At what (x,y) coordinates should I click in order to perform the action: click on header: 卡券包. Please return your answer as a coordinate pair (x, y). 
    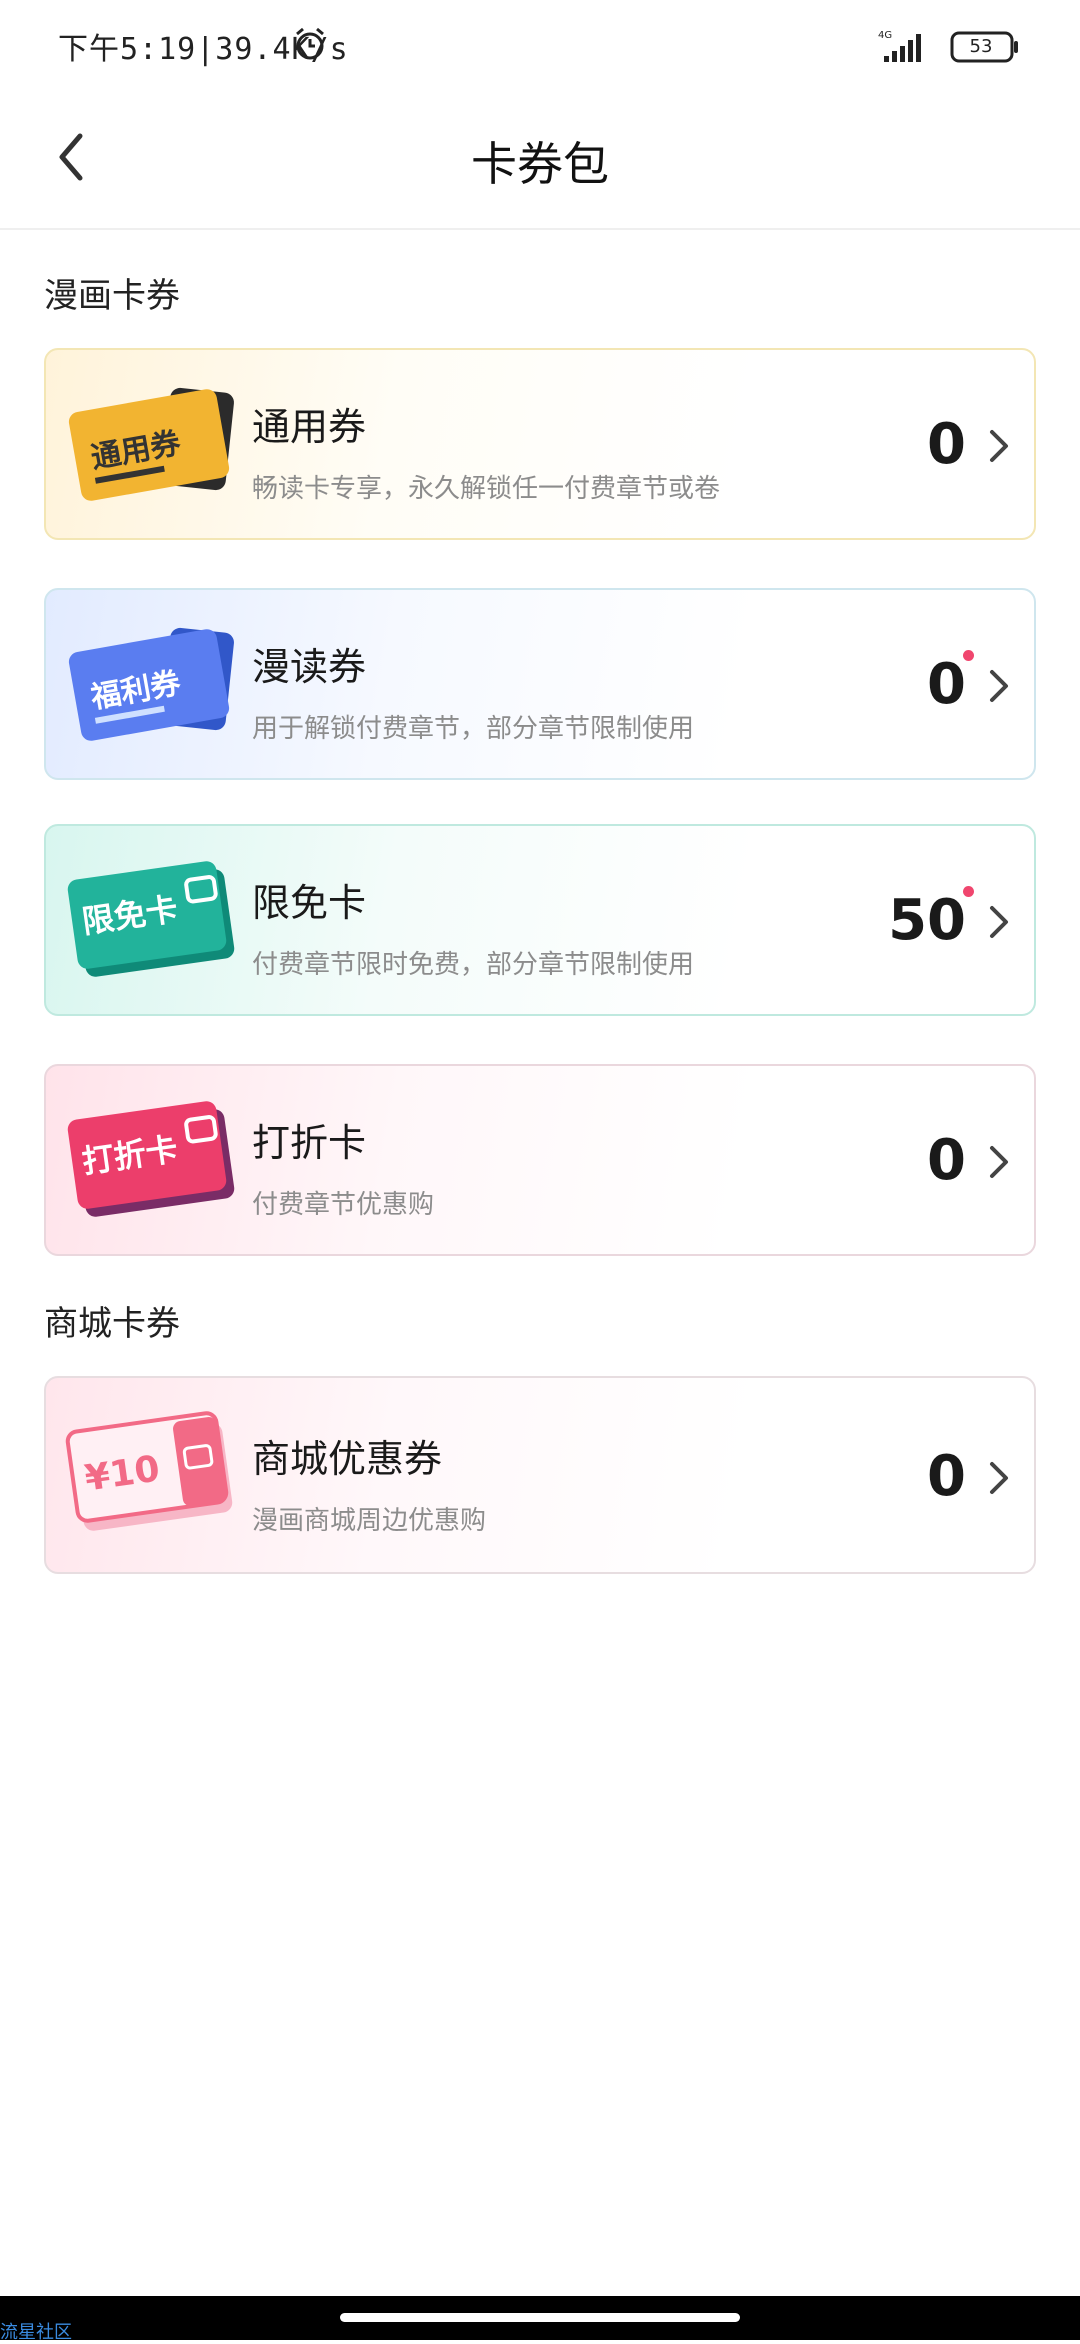
    Looking at the image, I should click on (540, 161).